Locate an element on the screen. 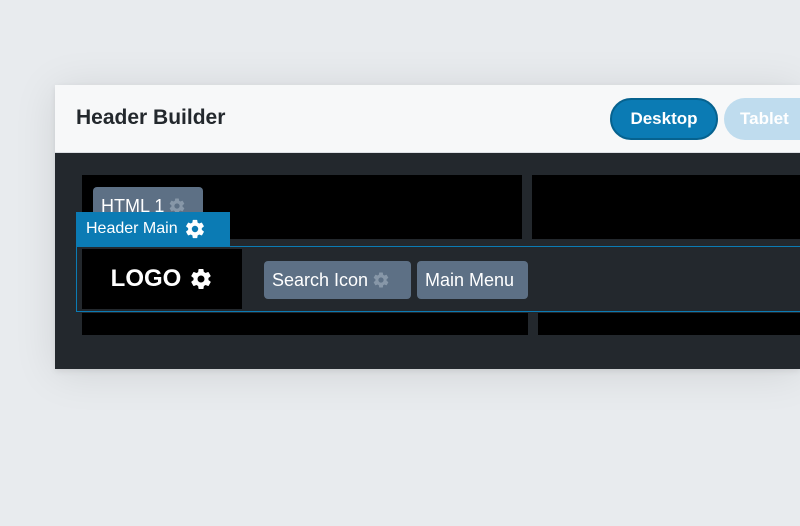 This screenshot has height=526, width=800. logo-element: LOGO is located at coordinates (162, 279).